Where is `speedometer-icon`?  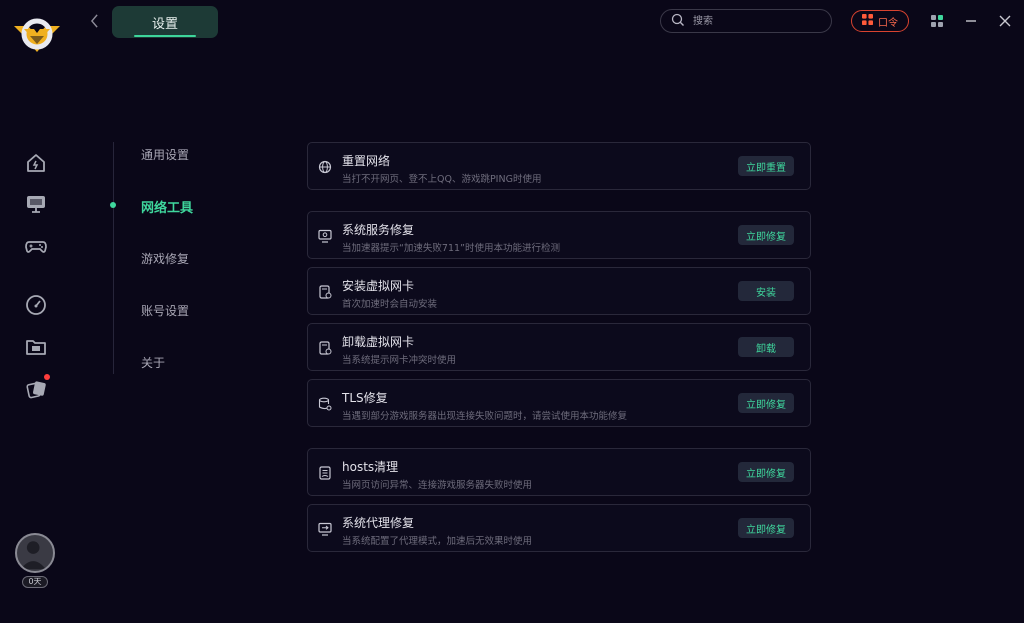 speedometer-icon is located at coordinates (36, 305).